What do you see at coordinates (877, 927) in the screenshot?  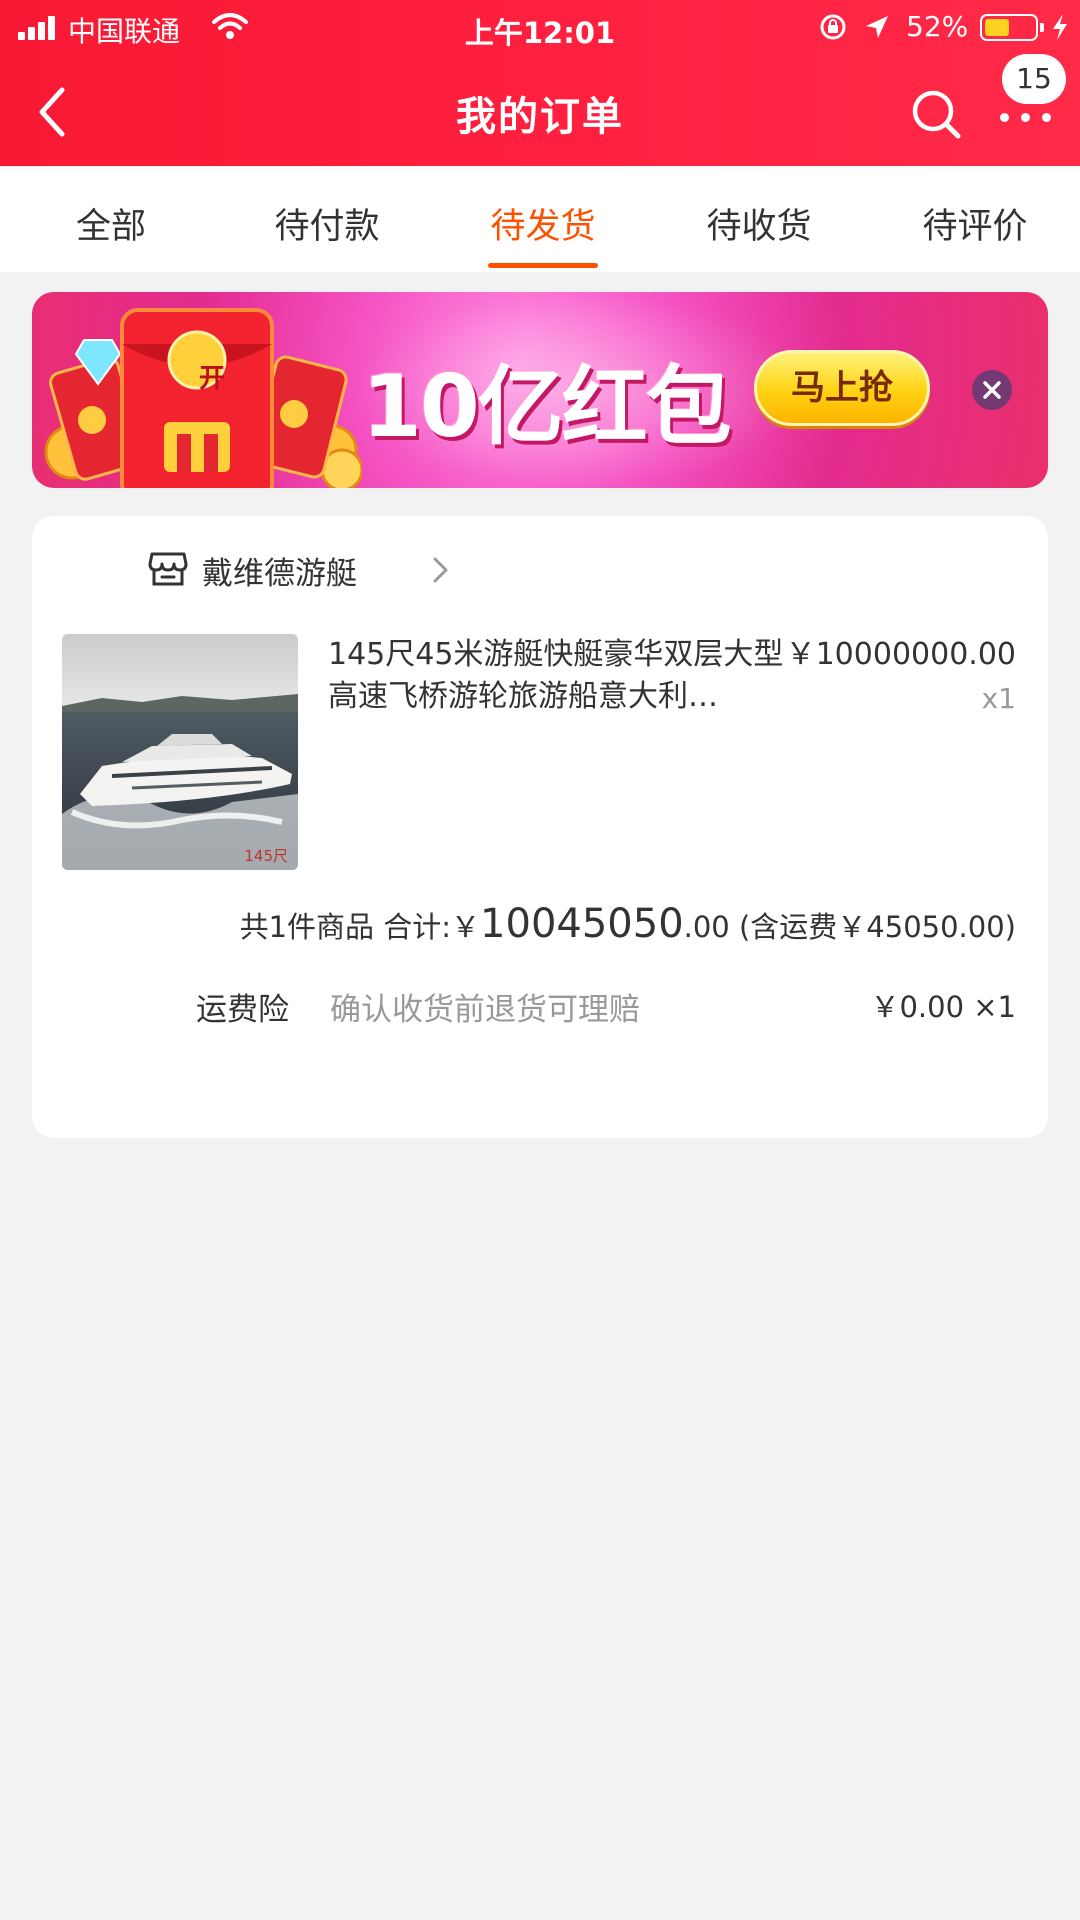 I see `shipping-fee: (含运费￥45050.00)` at bounding box center [877, 927].